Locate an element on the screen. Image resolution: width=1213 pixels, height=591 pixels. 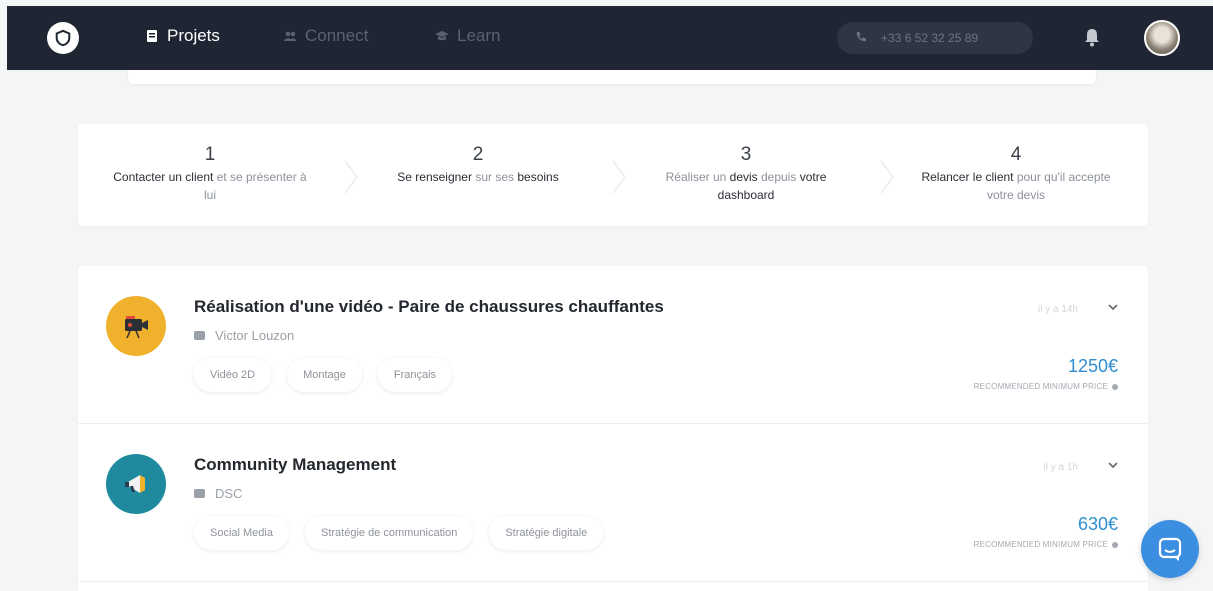
users-icon is located at coordinates (290, 36).